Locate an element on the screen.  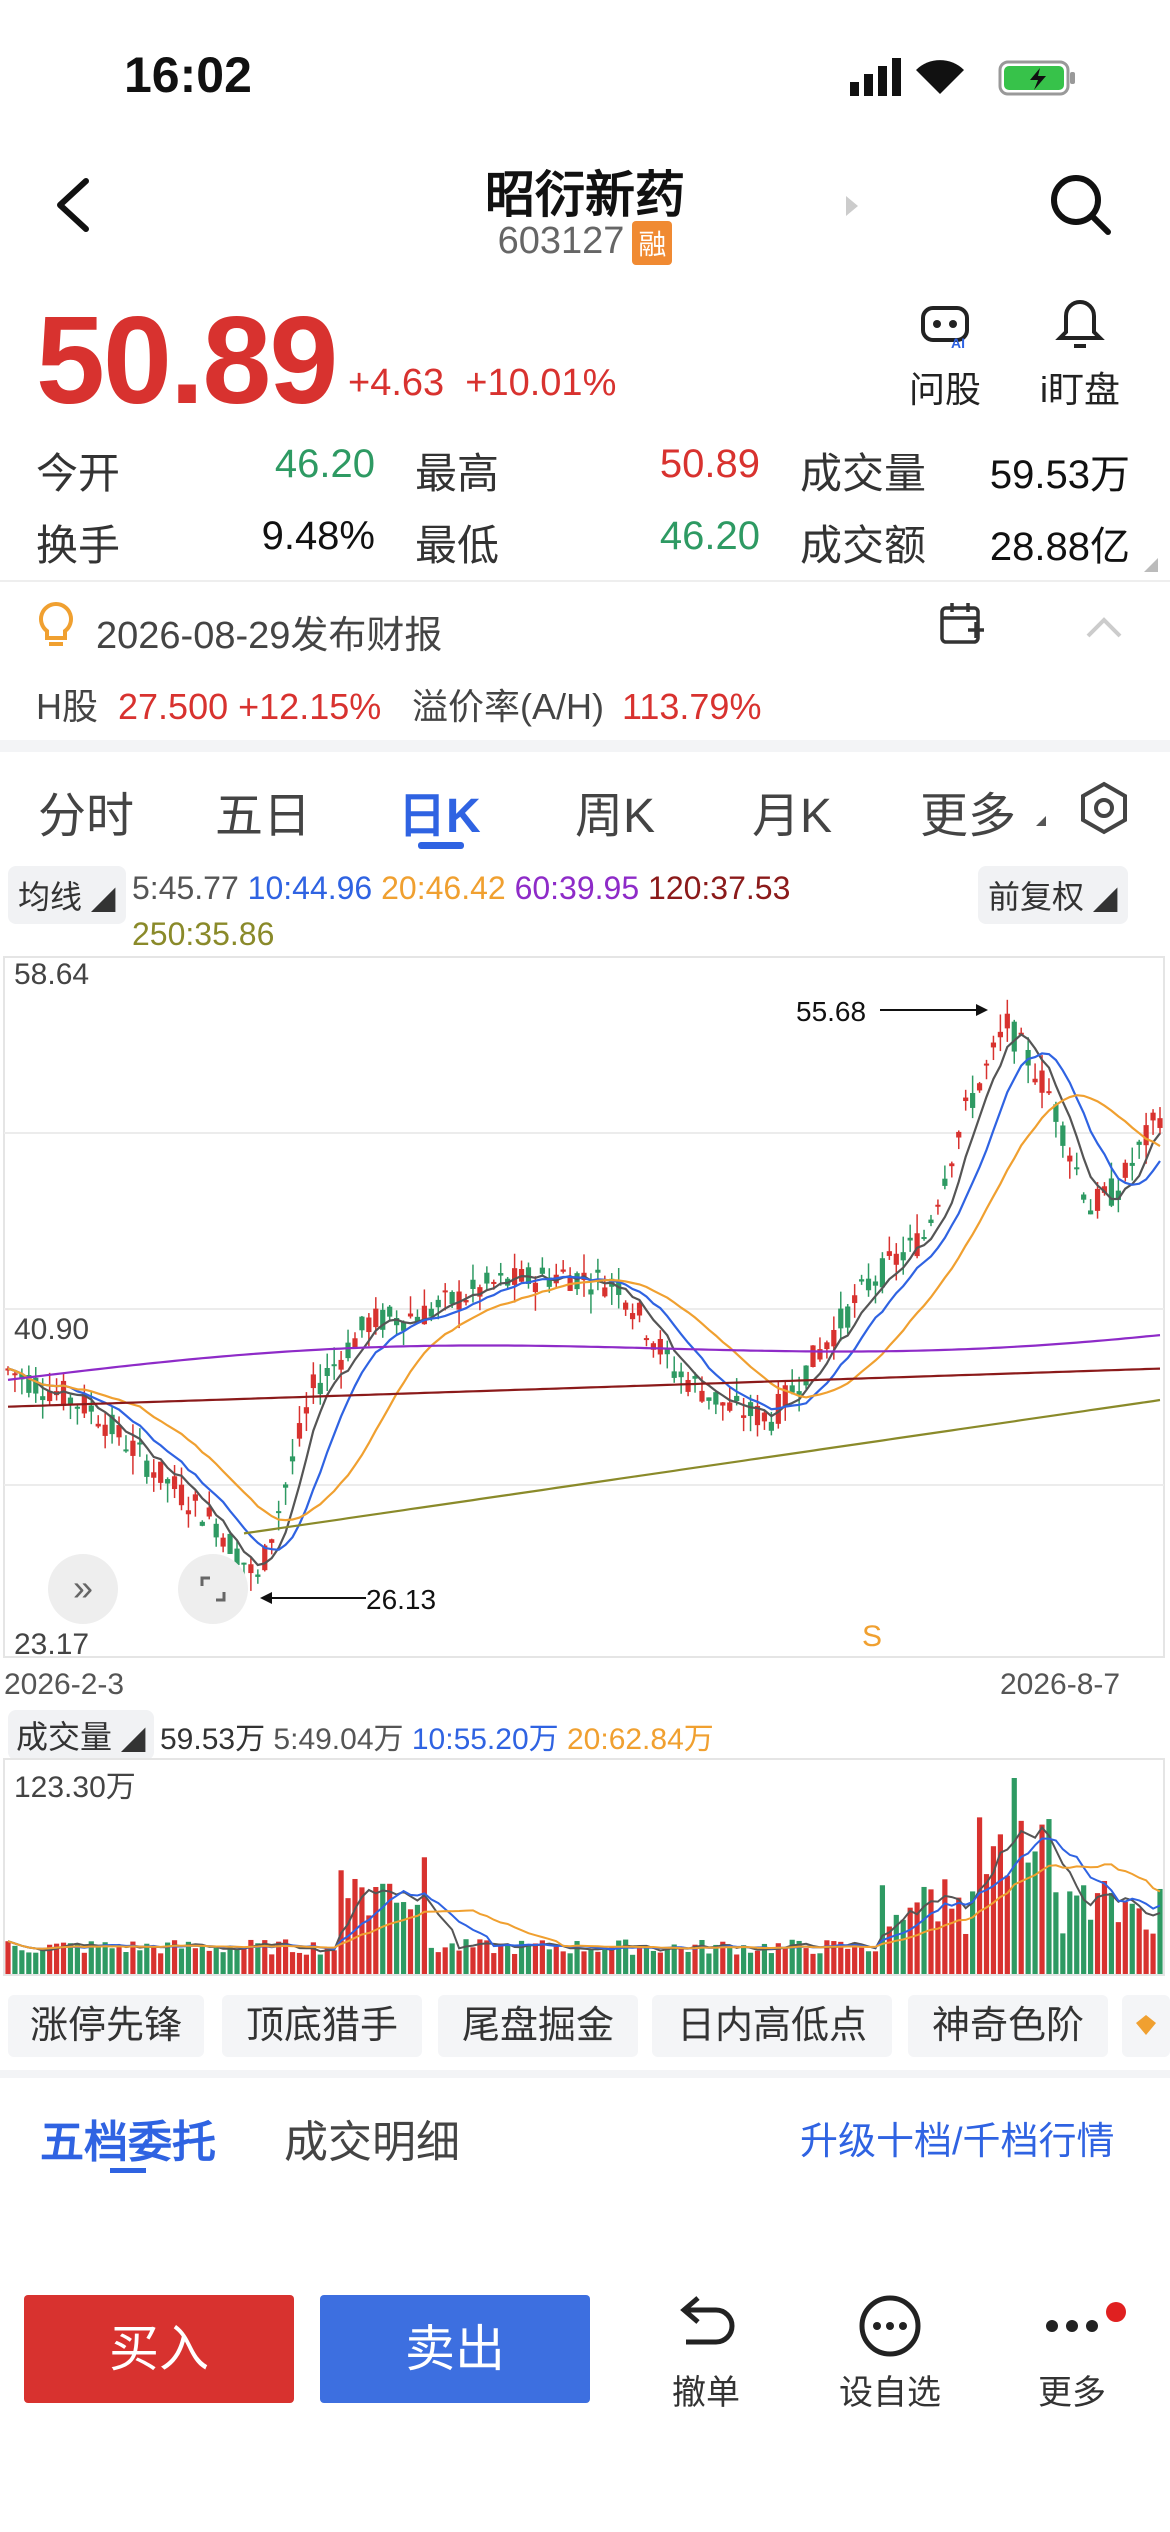
func-more-chip is located at coordinates (1146, 2026).